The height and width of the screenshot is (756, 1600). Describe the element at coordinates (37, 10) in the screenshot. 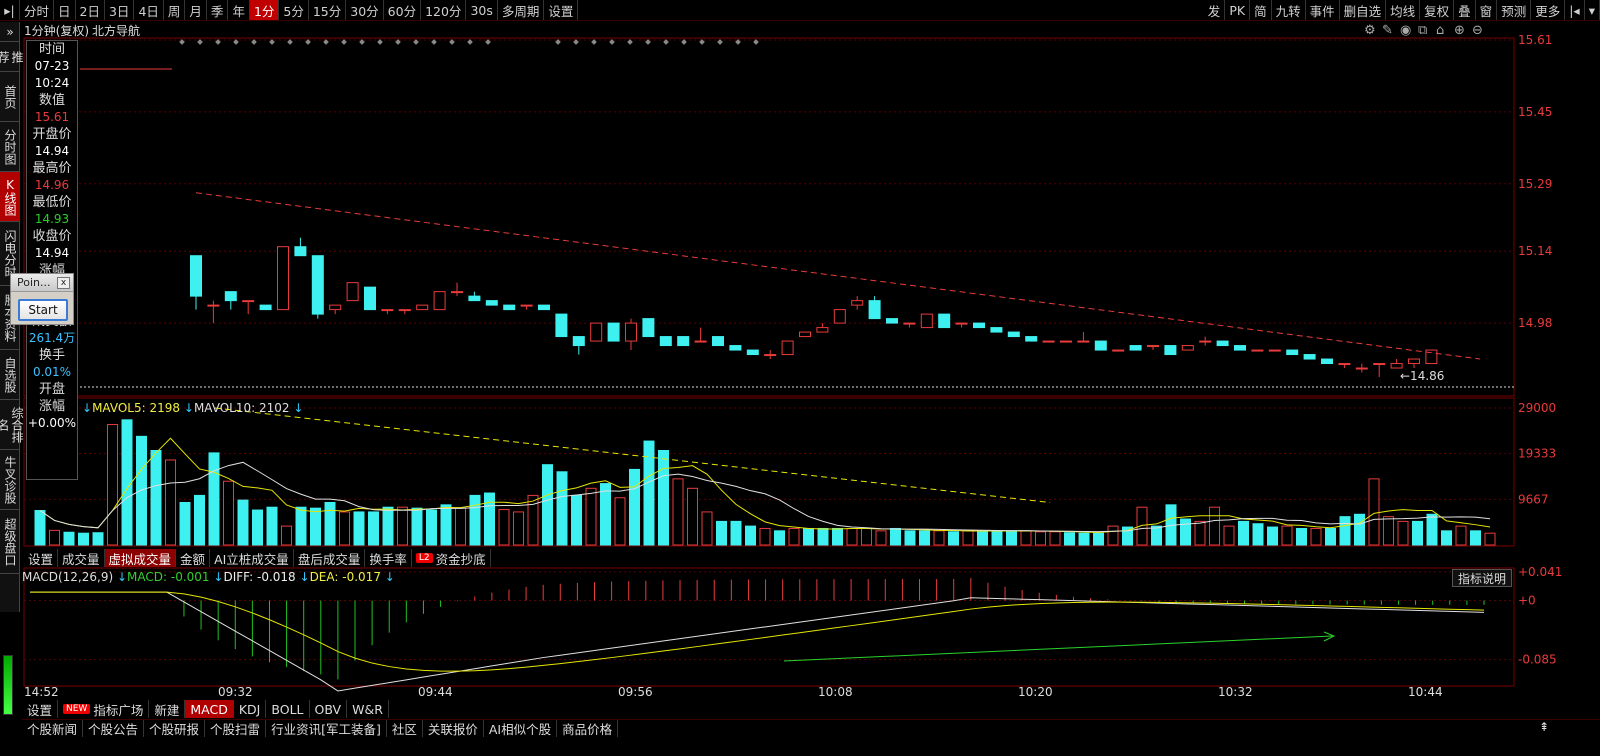

I see `period-tab: 分时` at that location.